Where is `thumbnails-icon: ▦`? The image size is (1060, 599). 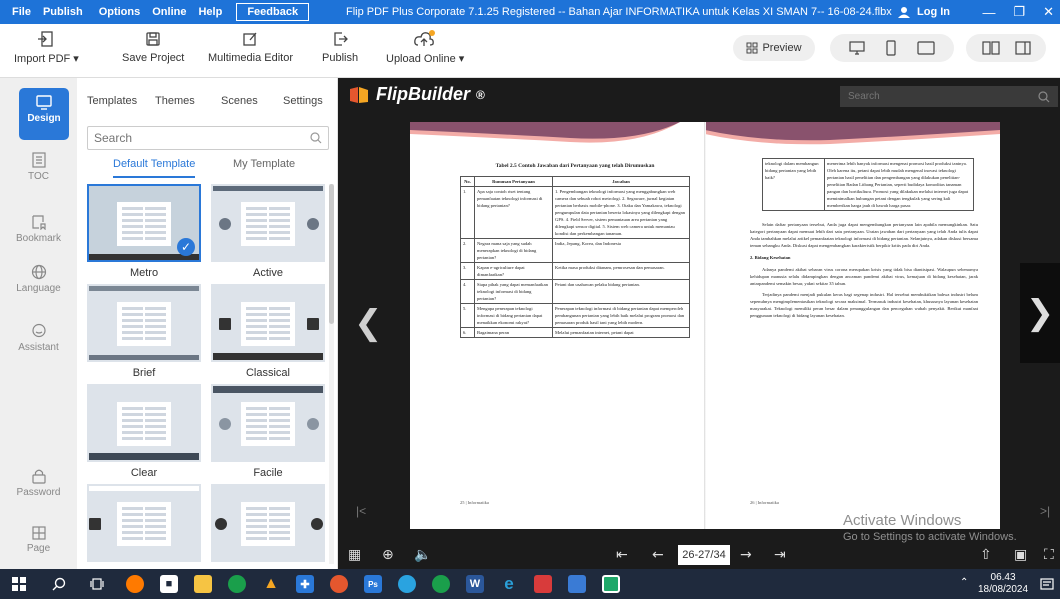 thumbnails-icon: ▦ is located at coordinates (354, 555).